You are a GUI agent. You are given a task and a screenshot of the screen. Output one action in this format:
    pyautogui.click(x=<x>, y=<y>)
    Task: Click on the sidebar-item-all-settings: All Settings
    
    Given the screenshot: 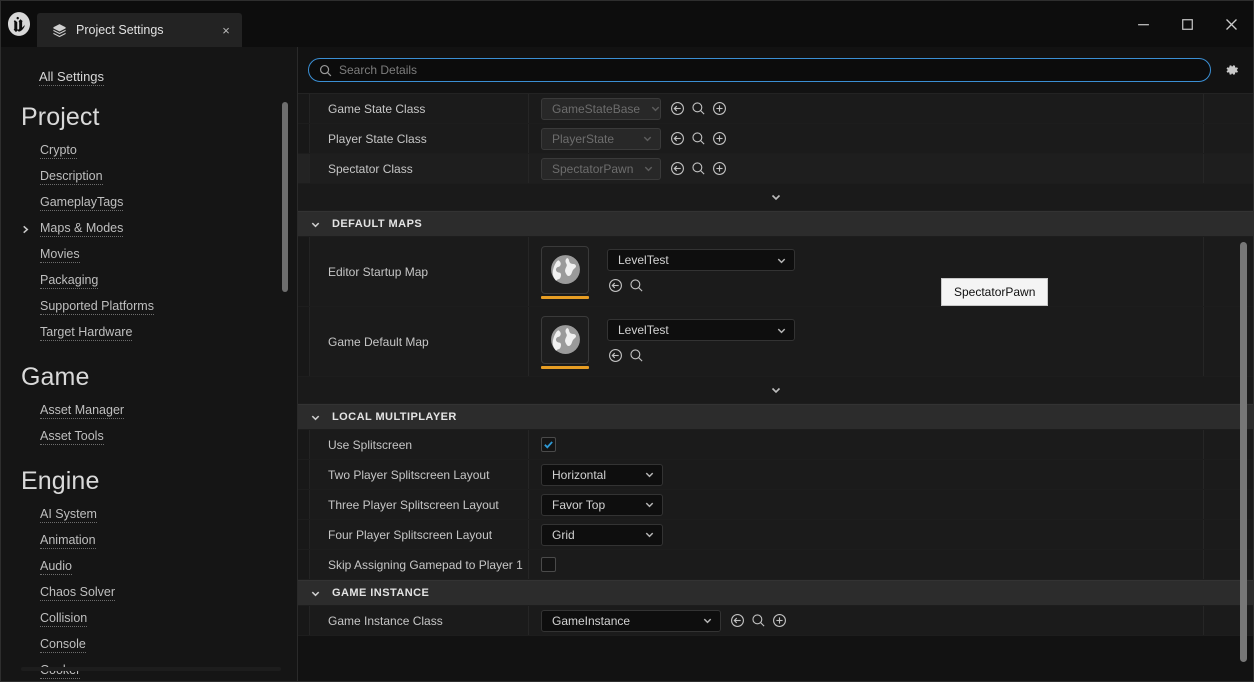 What is the action you would take?
    pyautogui.click(x=149, y=72)
    